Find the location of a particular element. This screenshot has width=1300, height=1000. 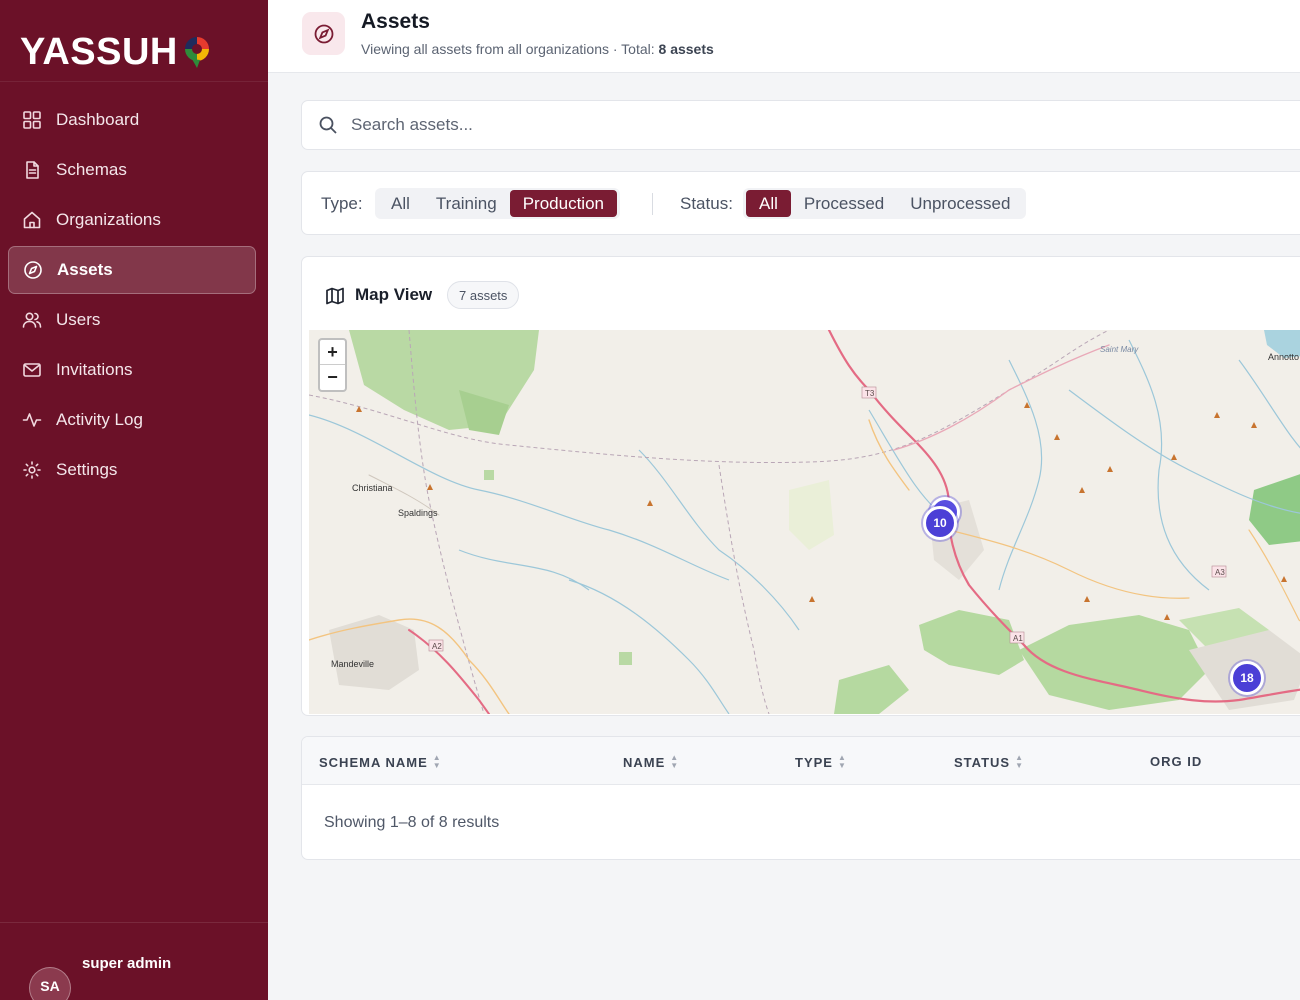

search-input is located at coordinates (801, 125).